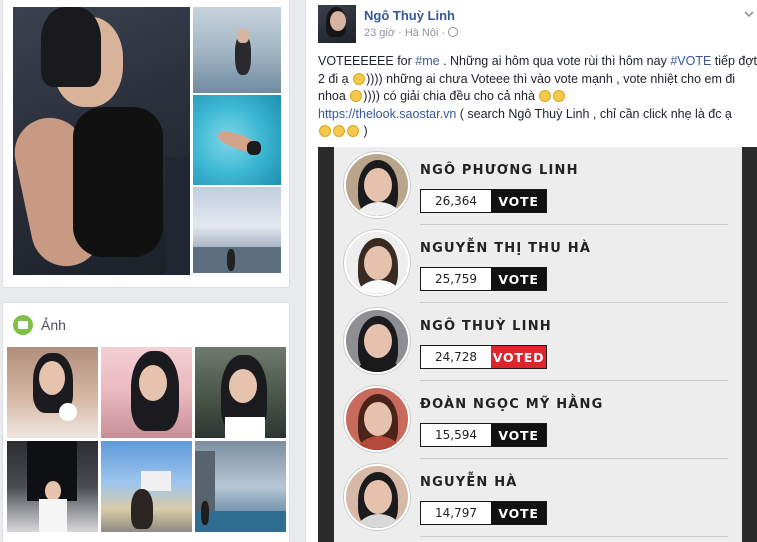 The height and width of the screenshot is (542, 757). I want to click on vote-box: 26,364 VOTE, so click(483, 201).